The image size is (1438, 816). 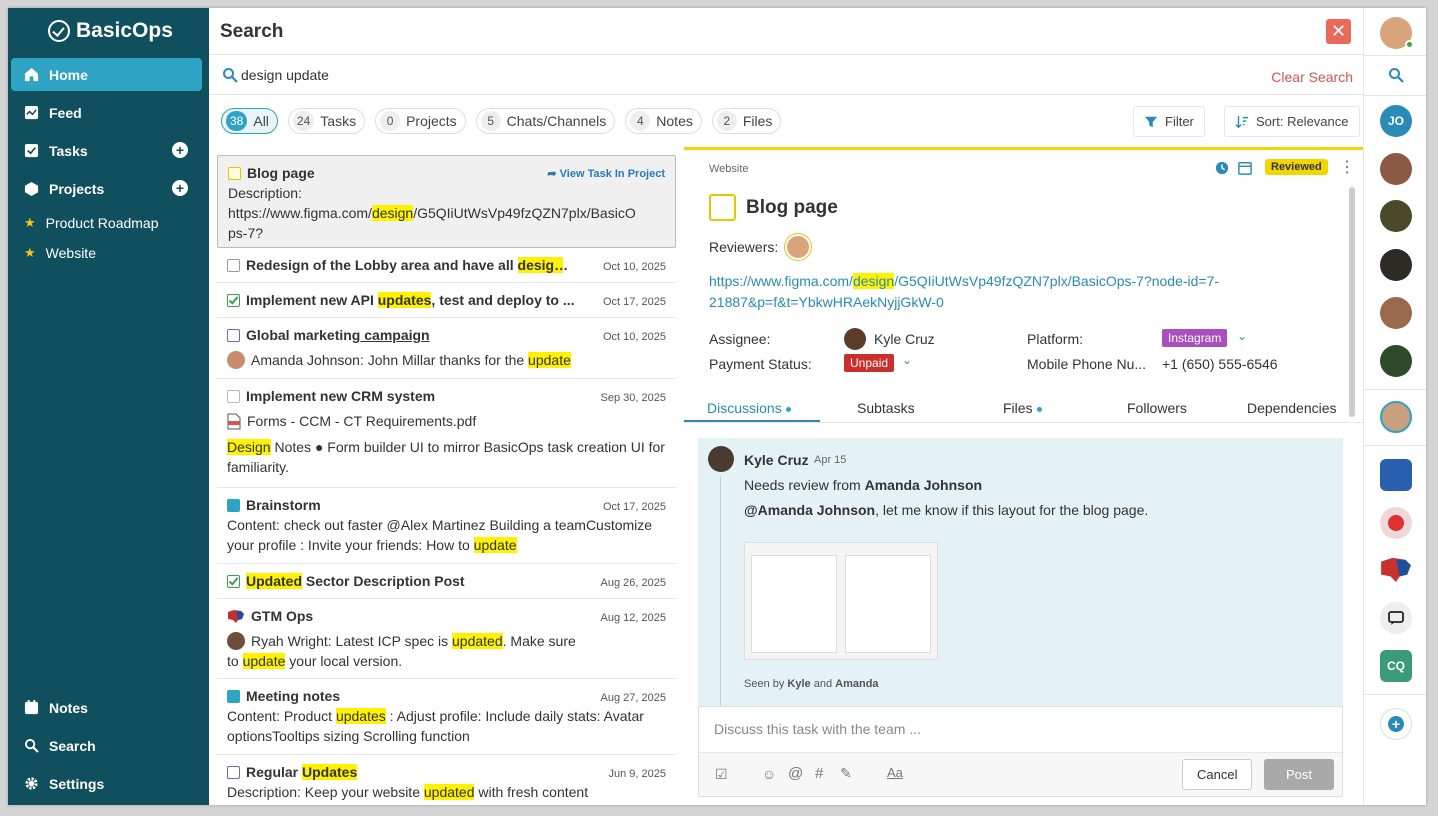 I want to click on more-options-icon: ⋮, so click(x=1347, y=167).